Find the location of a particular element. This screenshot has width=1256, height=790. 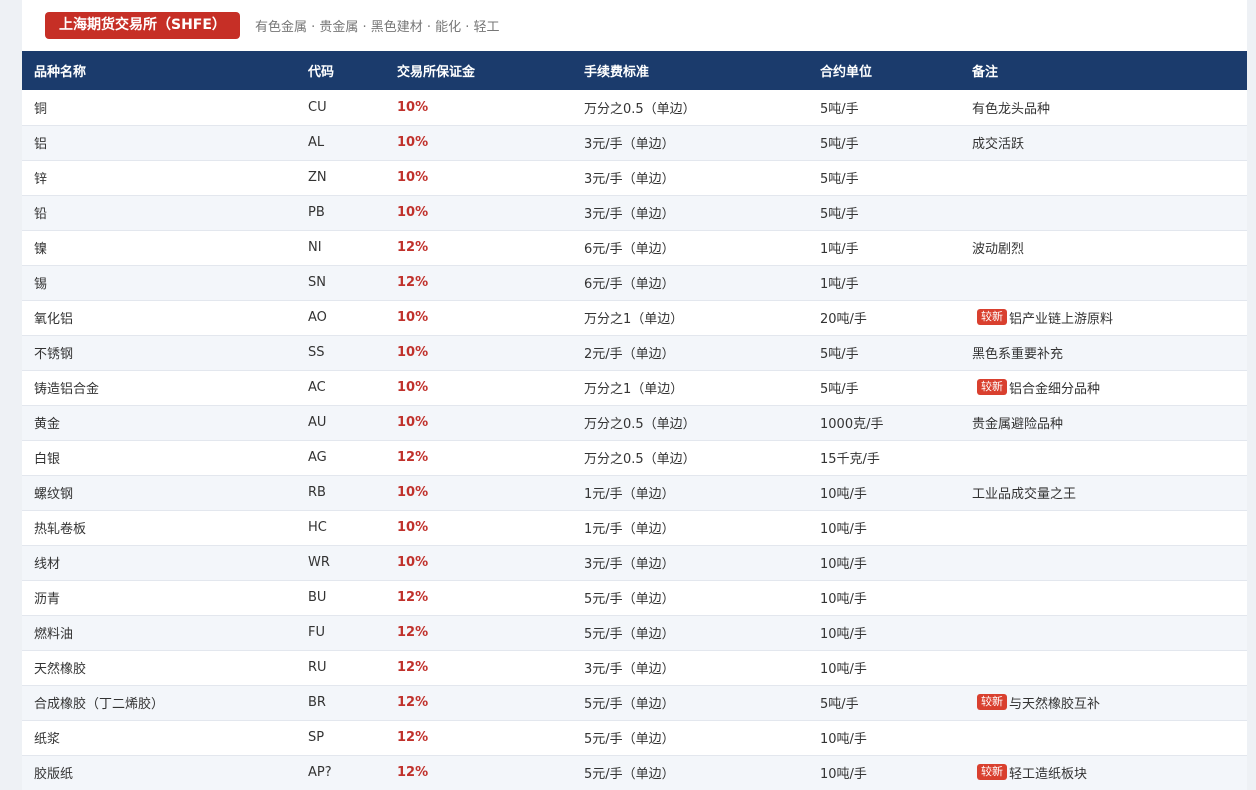

cell-code: ZN is located at coordinates (317, 177).